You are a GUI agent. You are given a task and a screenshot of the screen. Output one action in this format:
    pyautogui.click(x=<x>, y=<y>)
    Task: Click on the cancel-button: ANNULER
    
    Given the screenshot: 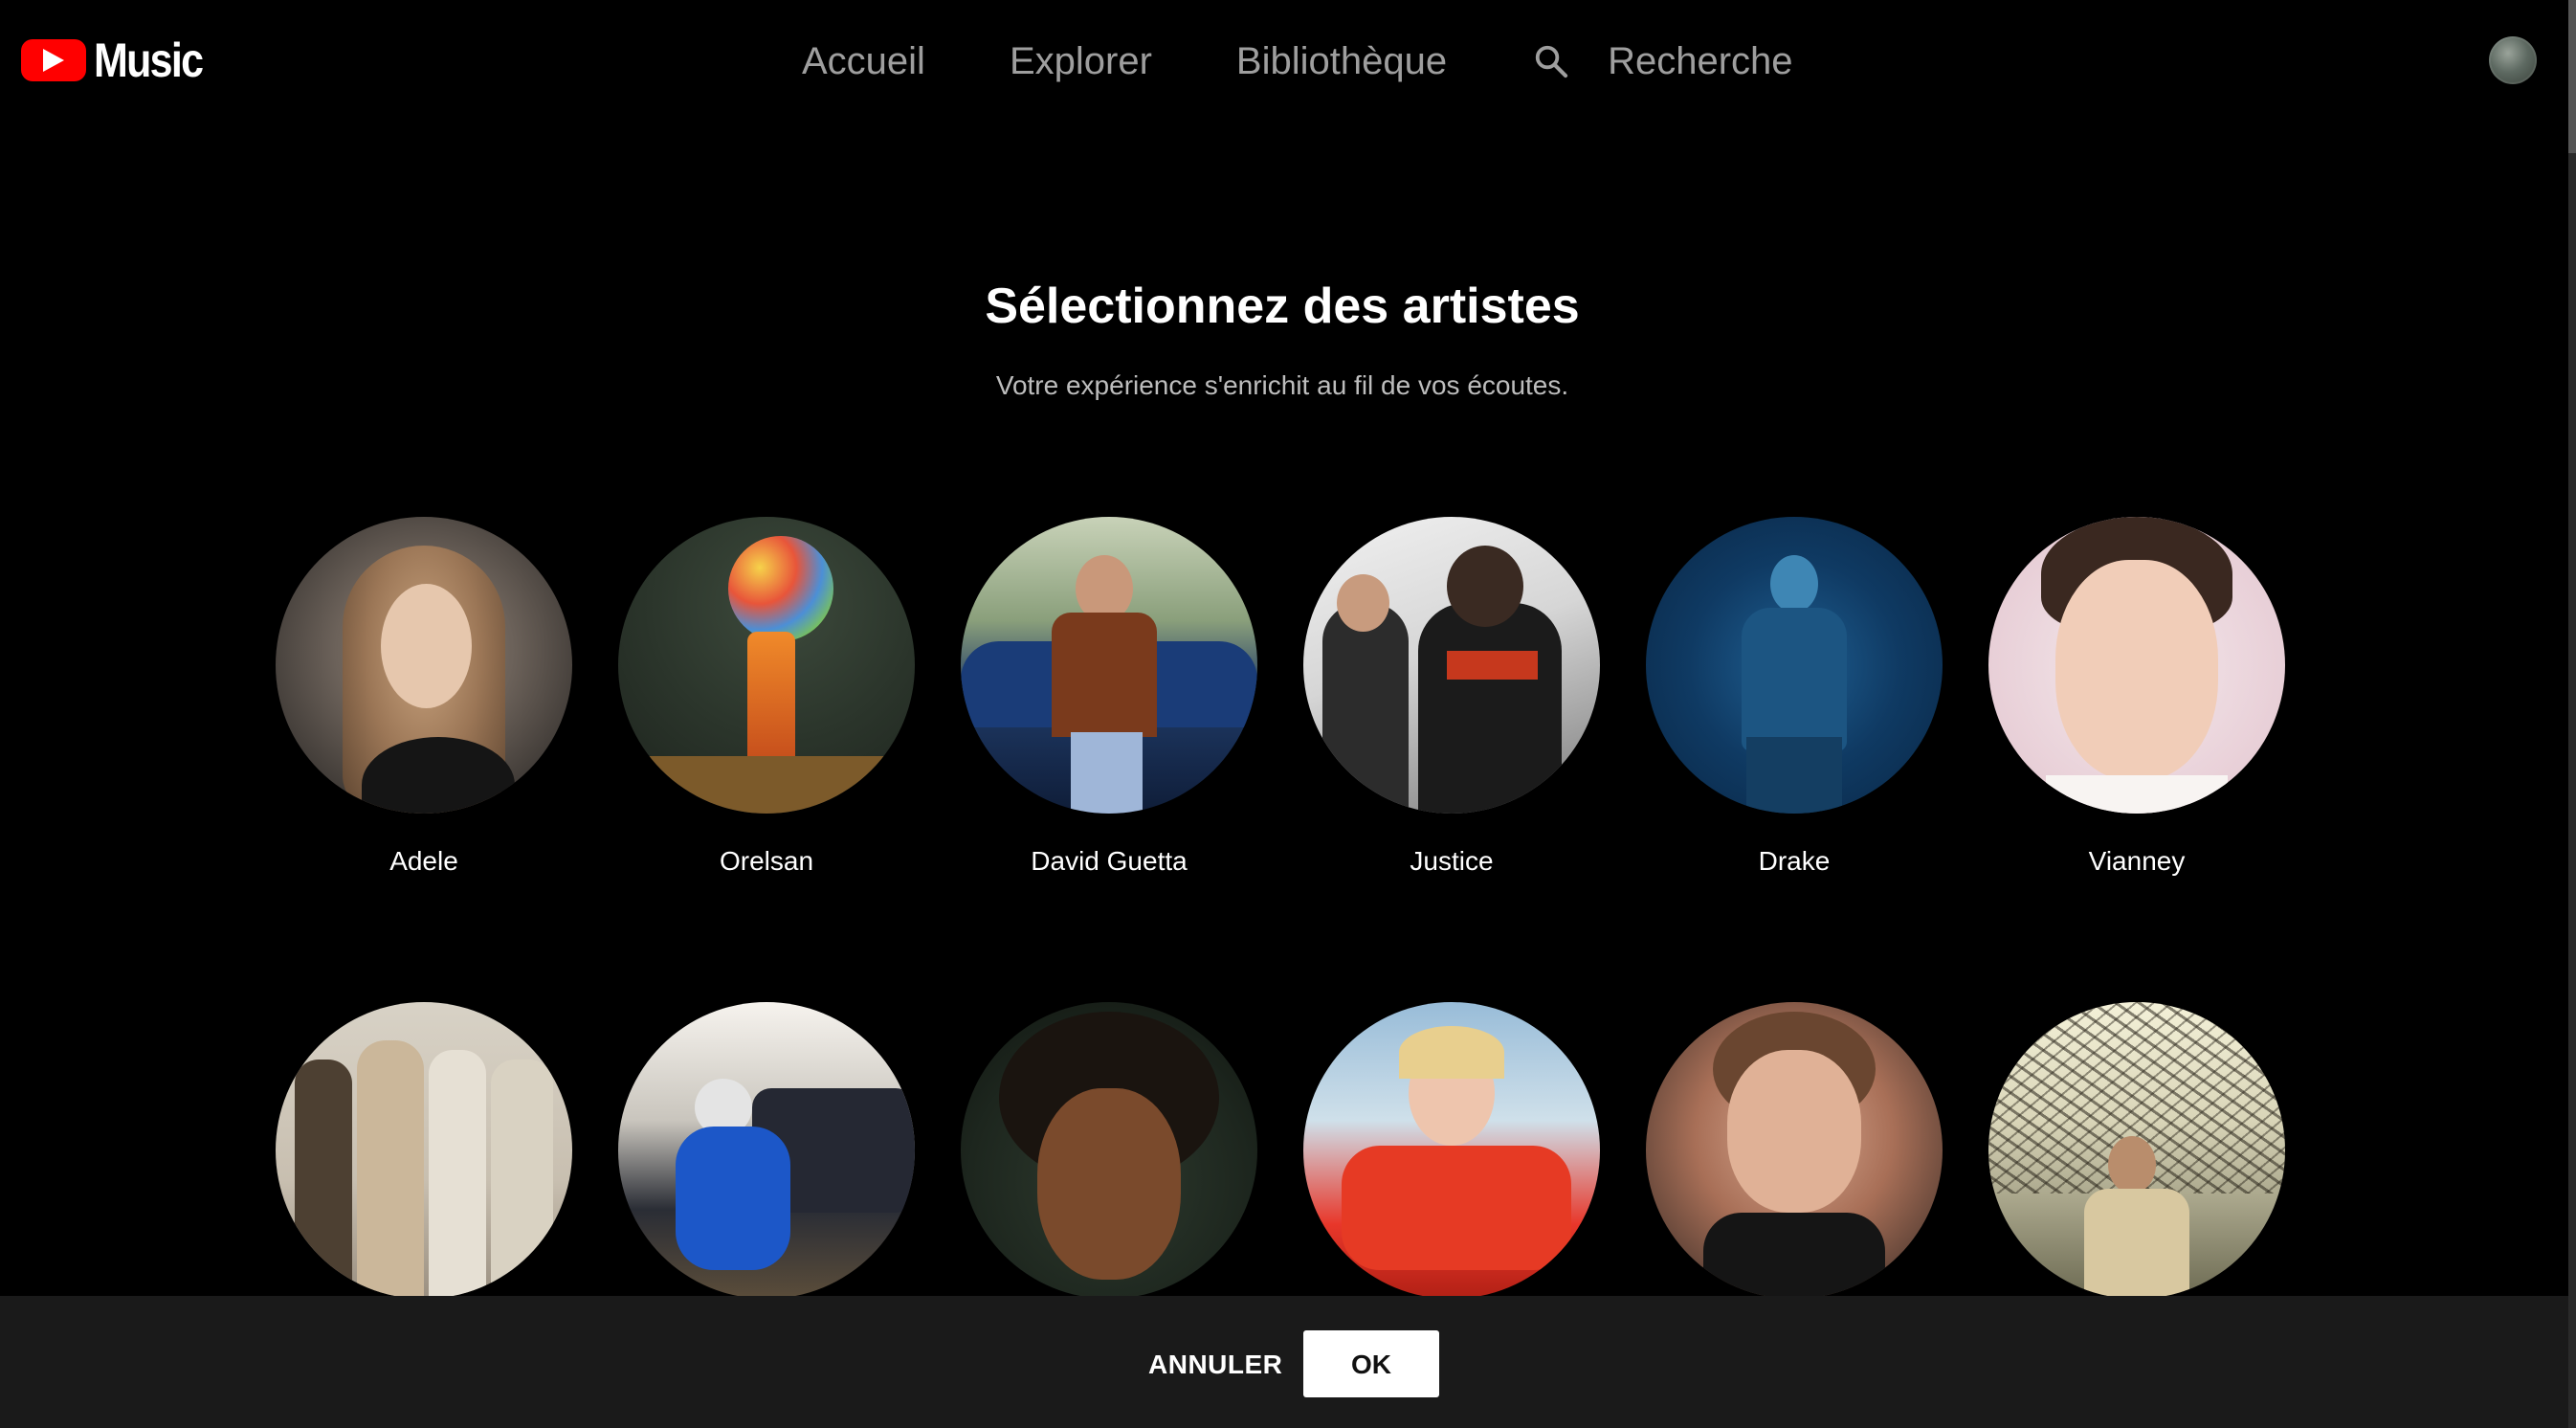 What is the action you would take?
    pyautogui.click(x=1215, y=1365)
    